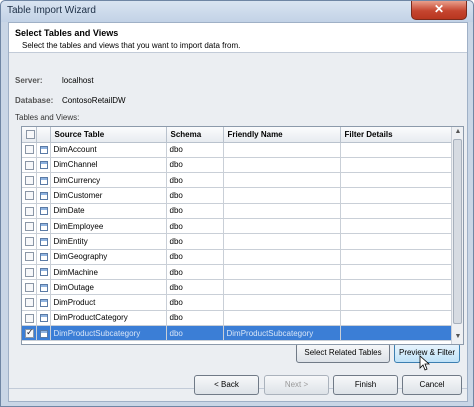 The image size is (474, 407). I want to click on cancel-button: Cancel, so click(432, 385).